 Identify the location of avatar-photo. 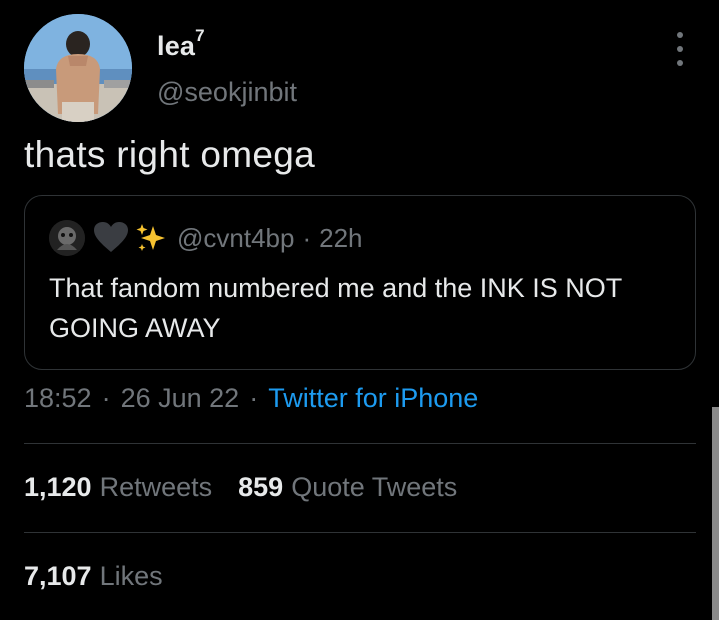
(78, 68).